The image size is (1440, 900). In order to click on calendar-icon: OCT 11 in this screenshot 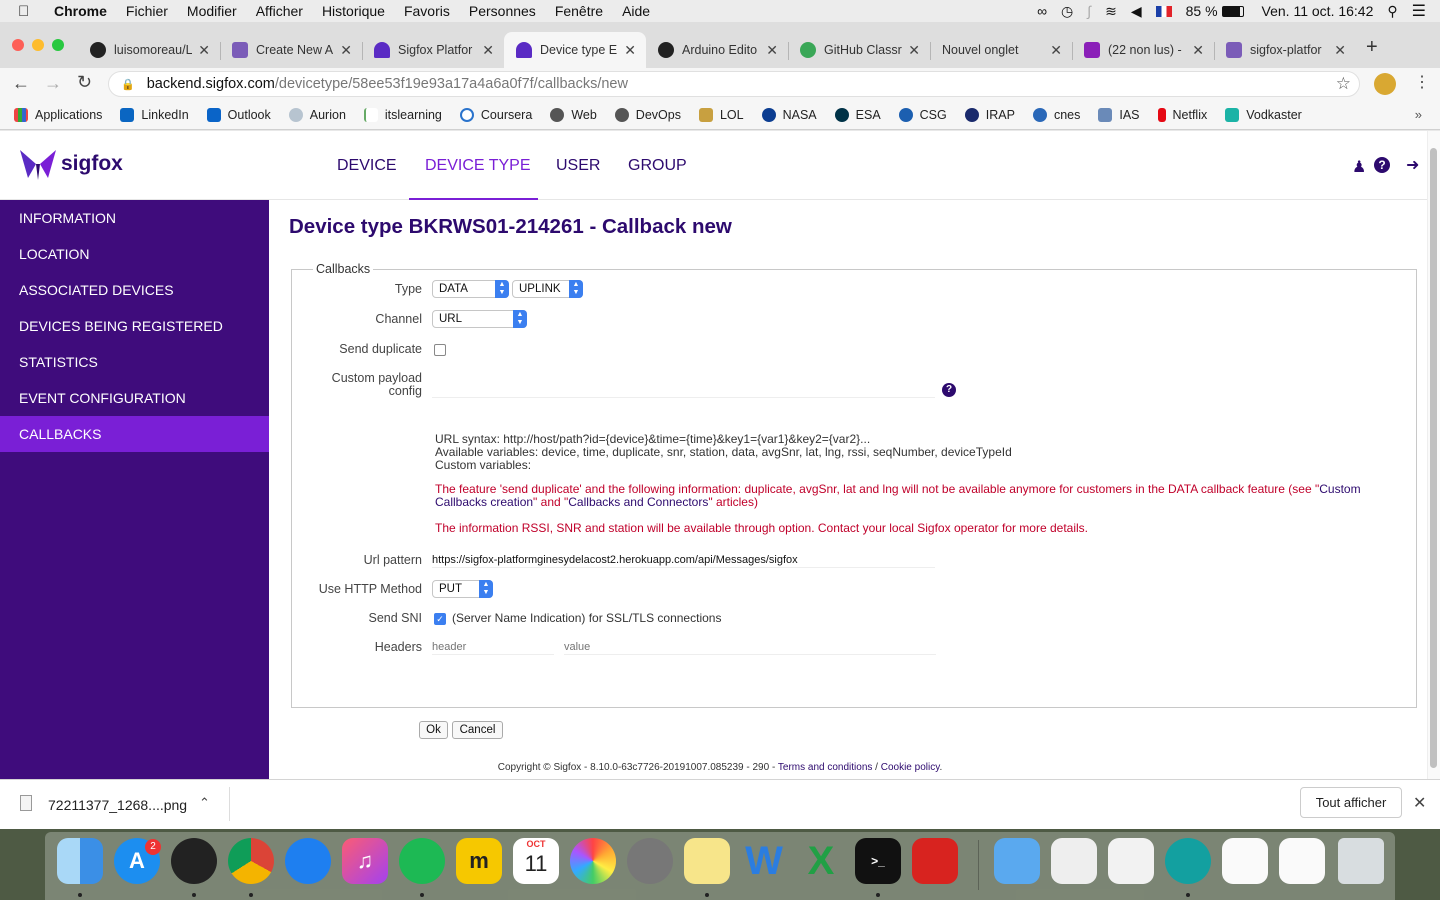, I will do `click(536, 861)`.